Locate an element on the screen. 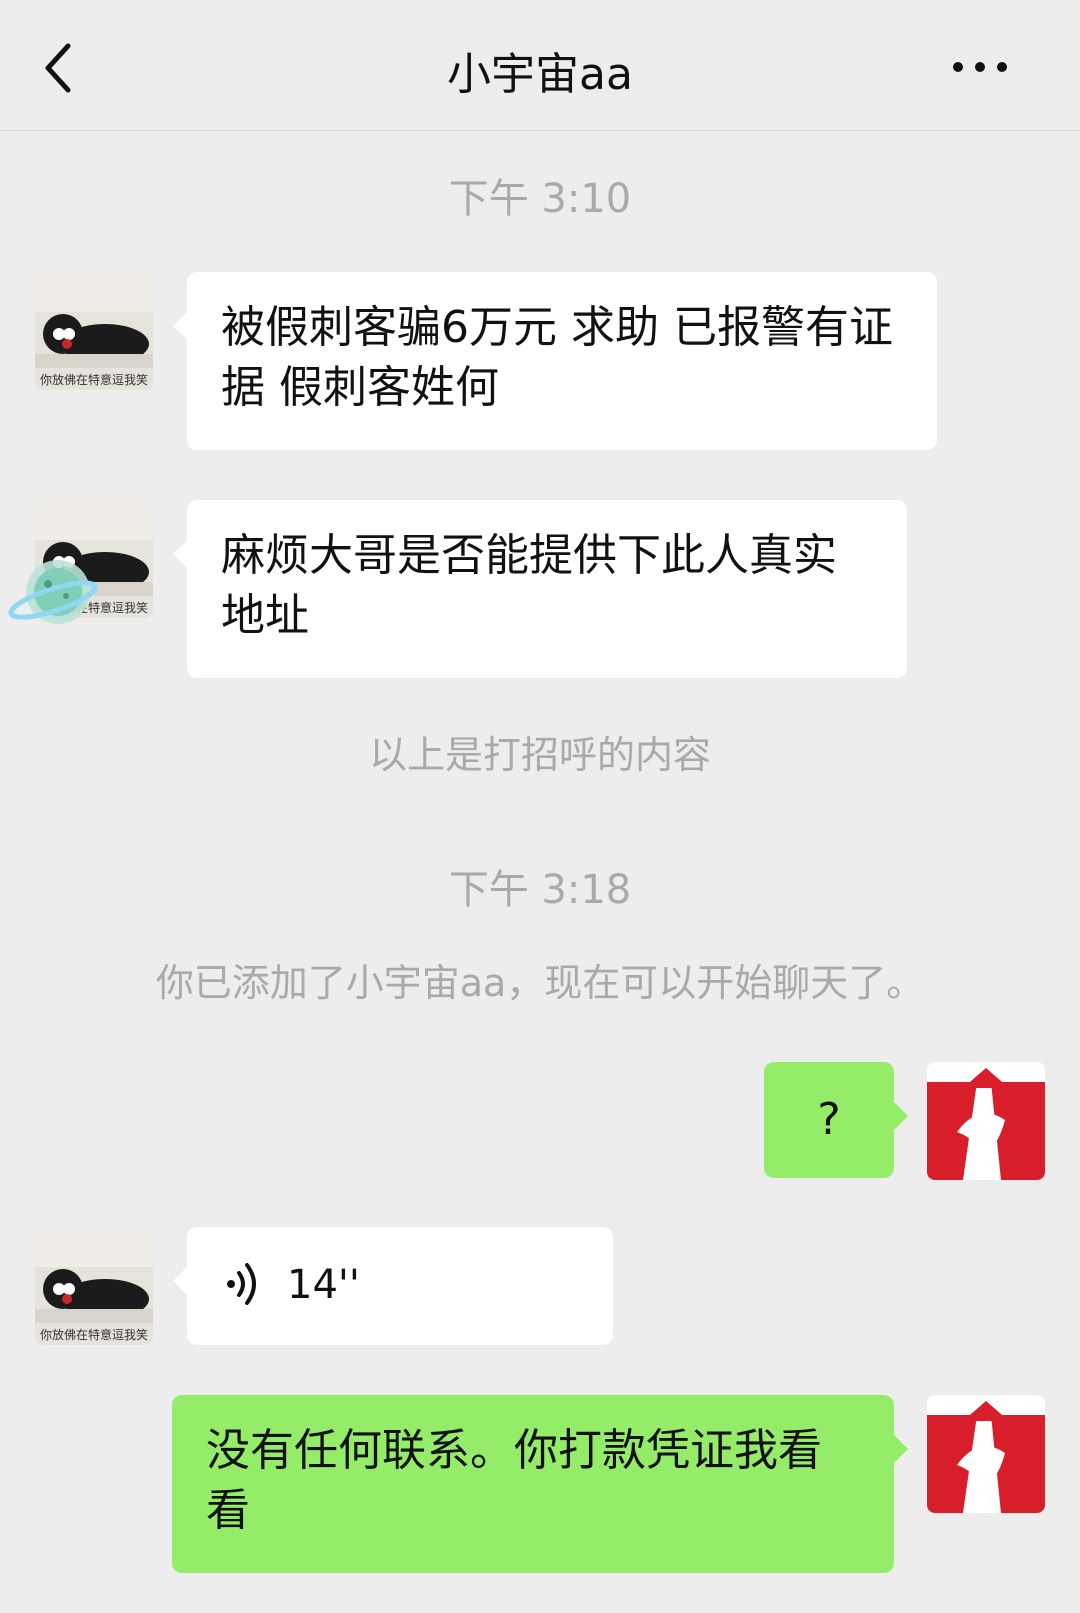 This screenshot has height=1613, width=1080. timestamp: 下午 3:18 is located at coordinates (540, 890).